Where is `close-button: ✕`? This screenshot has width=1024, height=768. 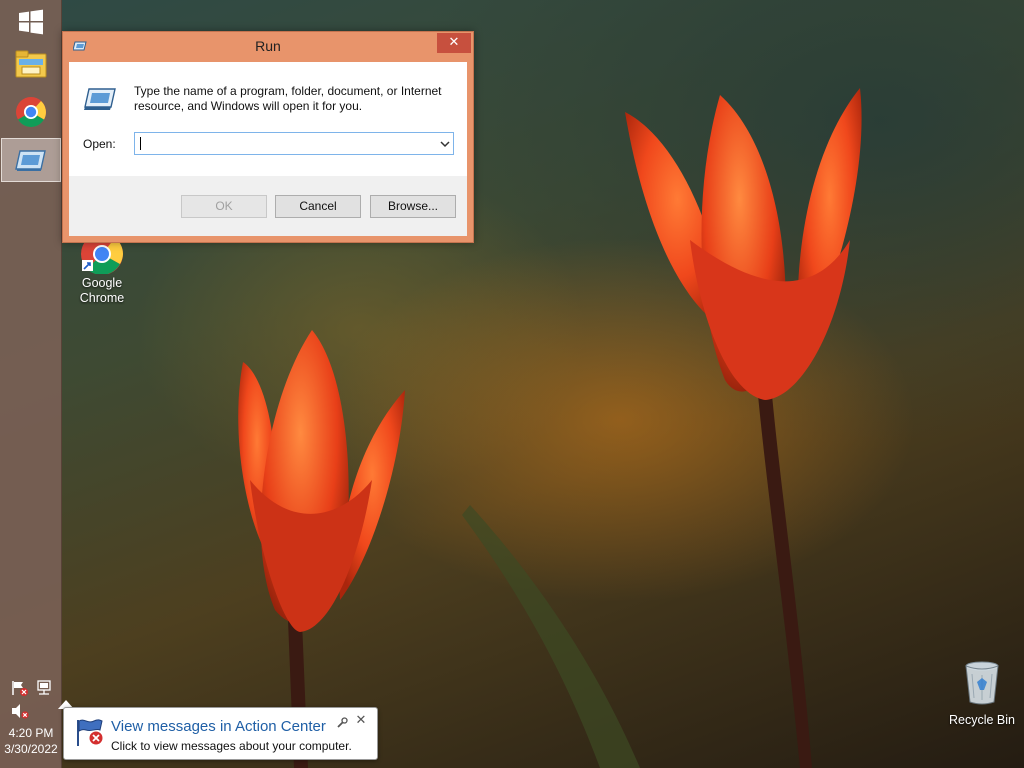 close-button: ✕ is located at coordinates (454, 43).